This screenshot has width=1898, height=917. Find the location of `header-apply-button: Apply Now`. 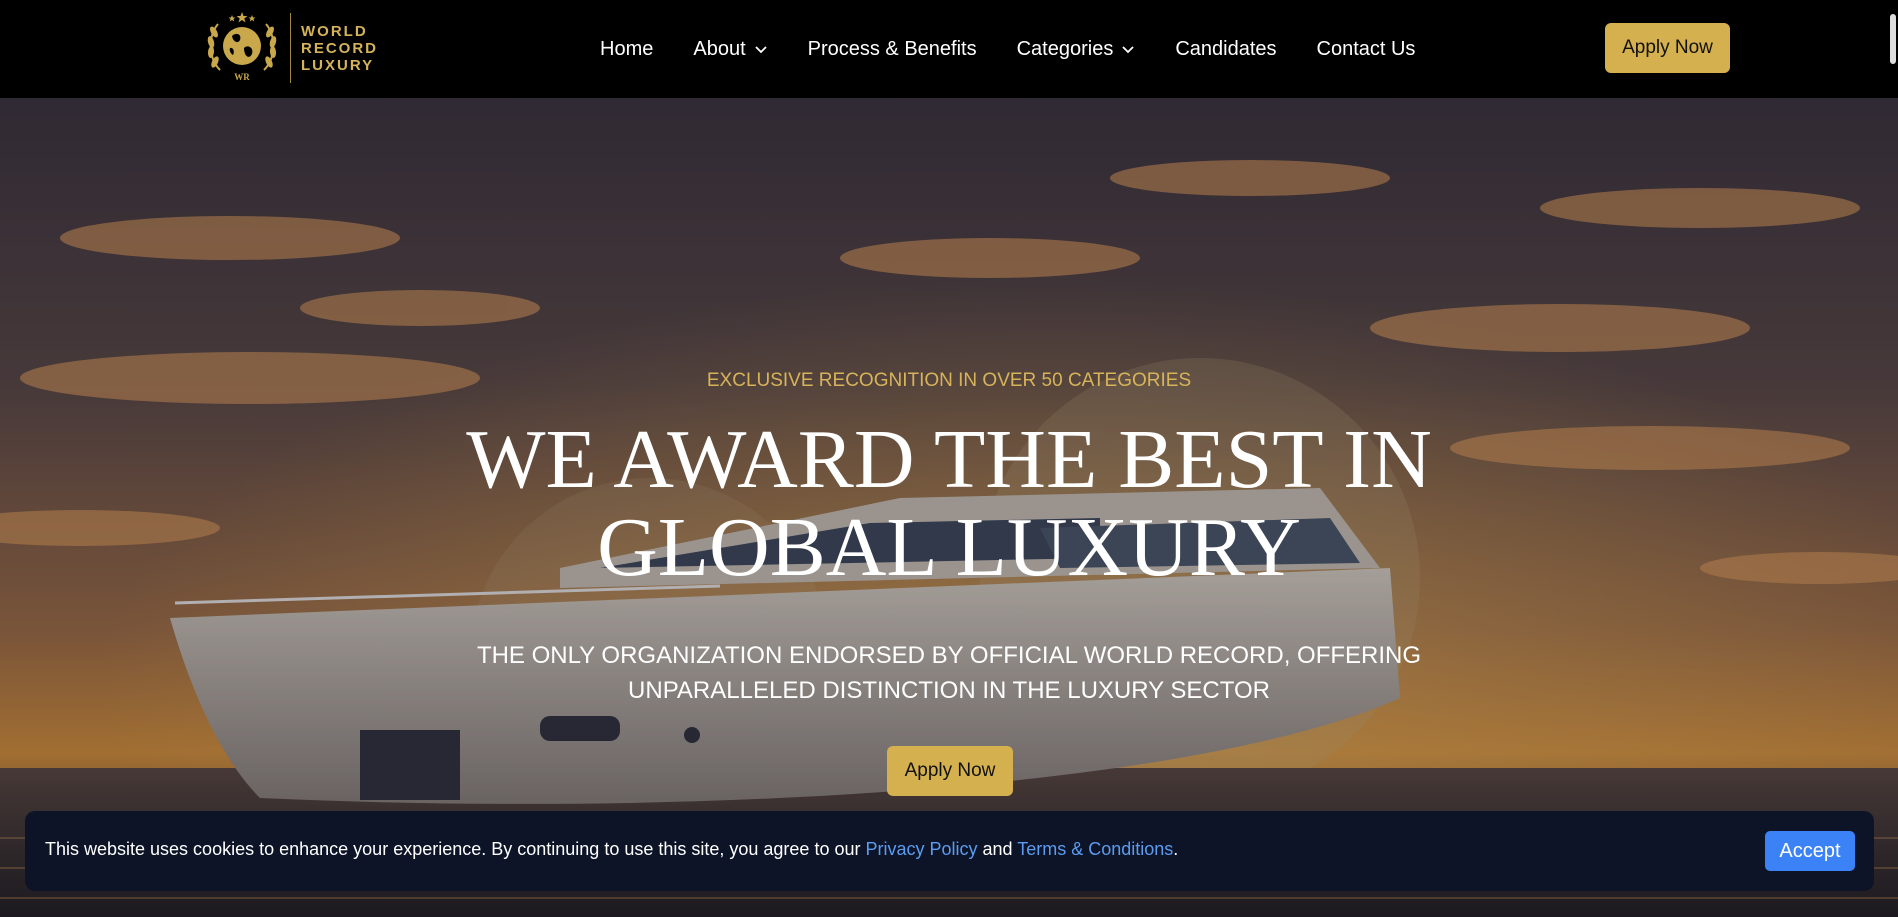

header-apply-button: Apply Now is located at coordinates (1667, 48).